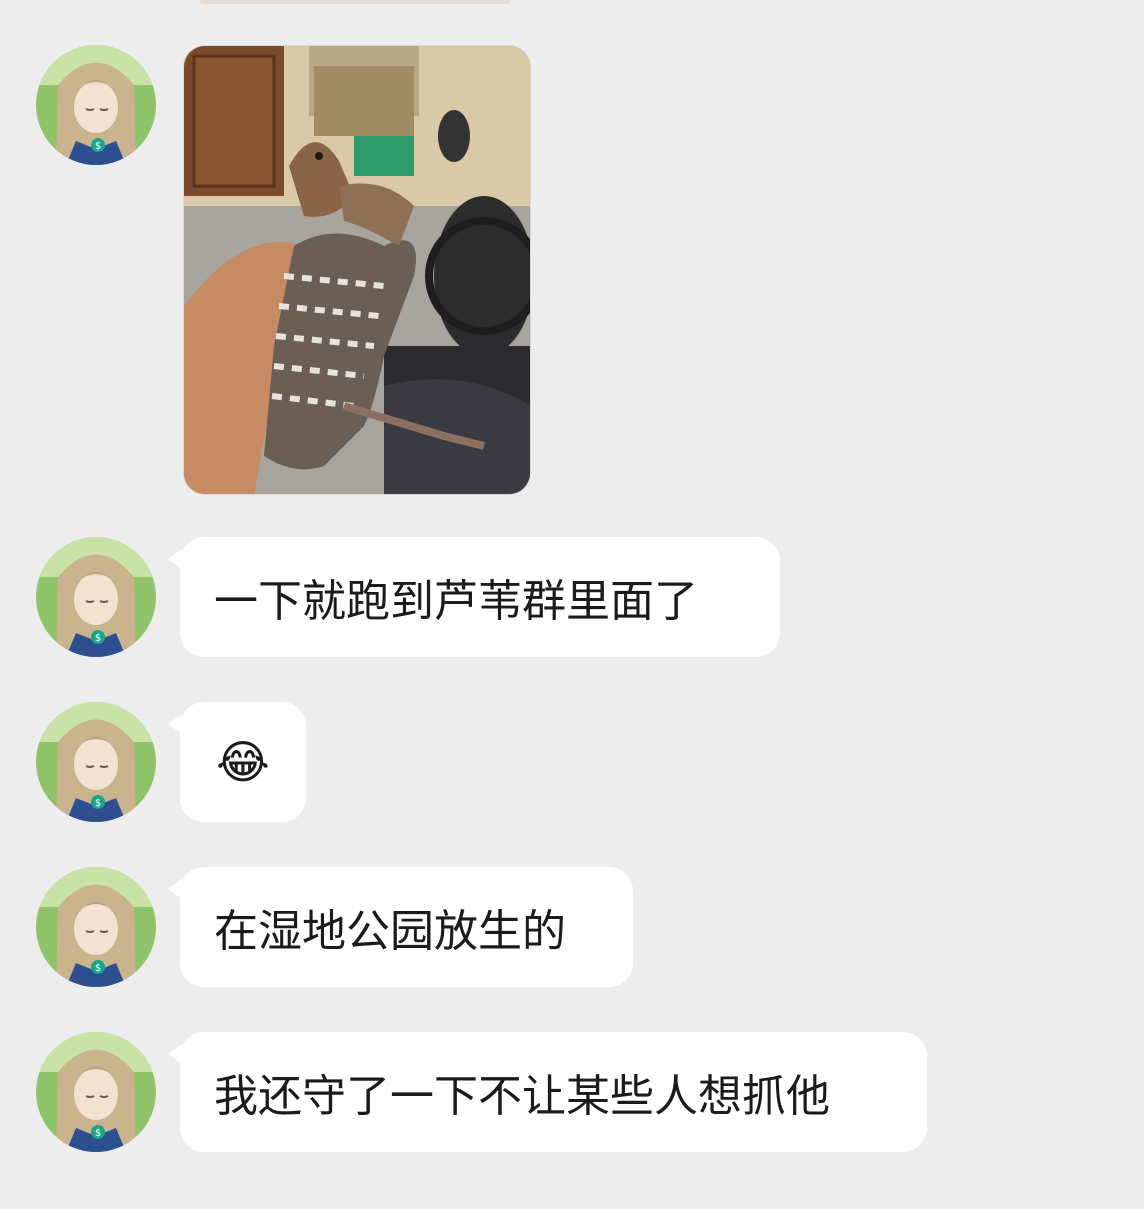 This screenshot has height=1209, width=1144. I want to click on message-bubble: 一下就跑到芦苇群里面了, so click(474, 597).